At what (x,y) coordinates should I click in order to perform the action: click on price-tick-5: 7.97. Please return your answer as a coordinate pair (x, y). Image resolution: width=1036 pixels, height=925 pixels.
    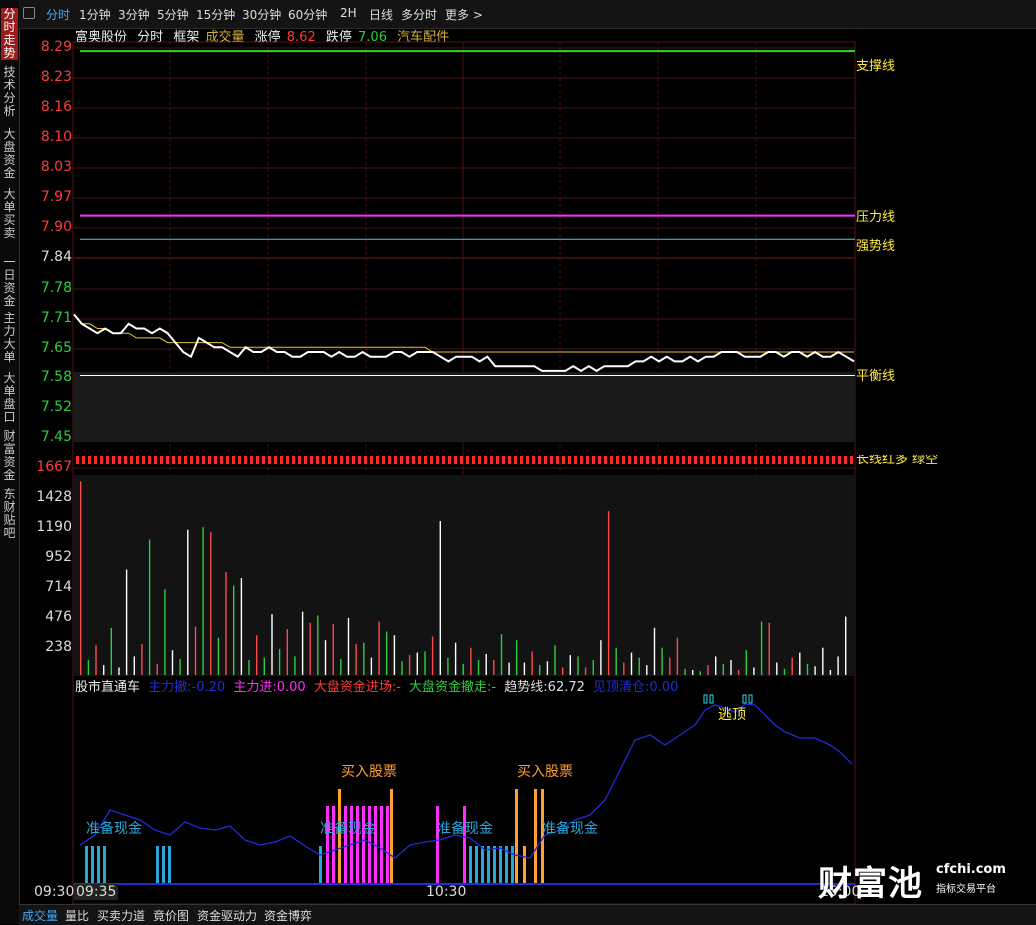
    Looking at the image, I should click on (56, 197).